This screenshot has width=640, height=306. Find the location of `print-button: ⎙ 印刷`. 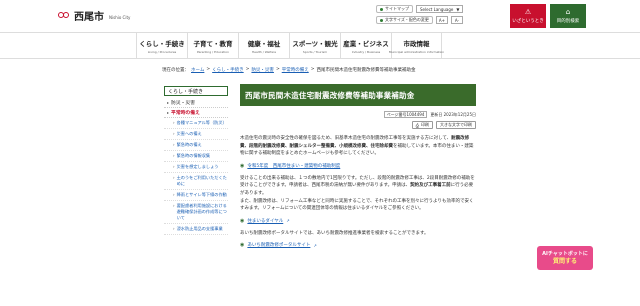

print-button: ⎙ 印刷 is located at coordinates (422, 125).